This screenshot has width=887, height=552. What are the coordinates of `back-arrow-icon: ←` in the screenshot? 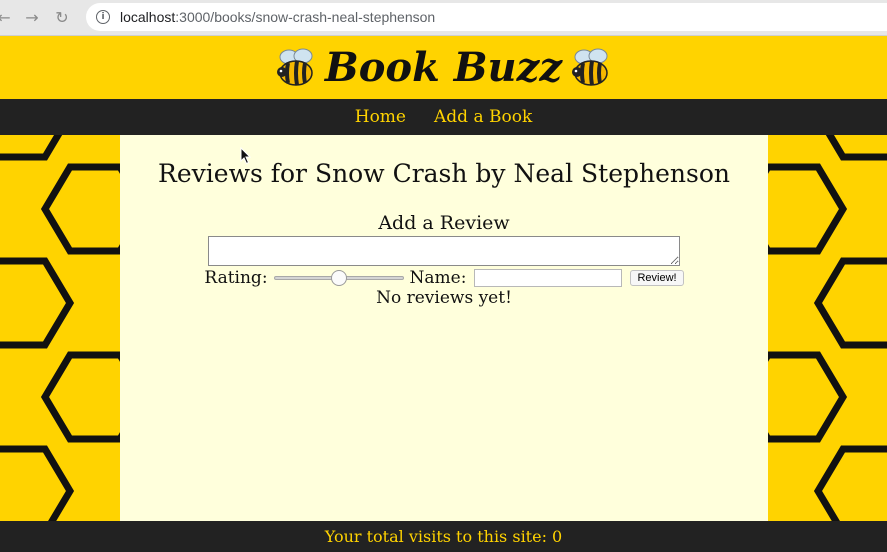 It's located at (7, 17).